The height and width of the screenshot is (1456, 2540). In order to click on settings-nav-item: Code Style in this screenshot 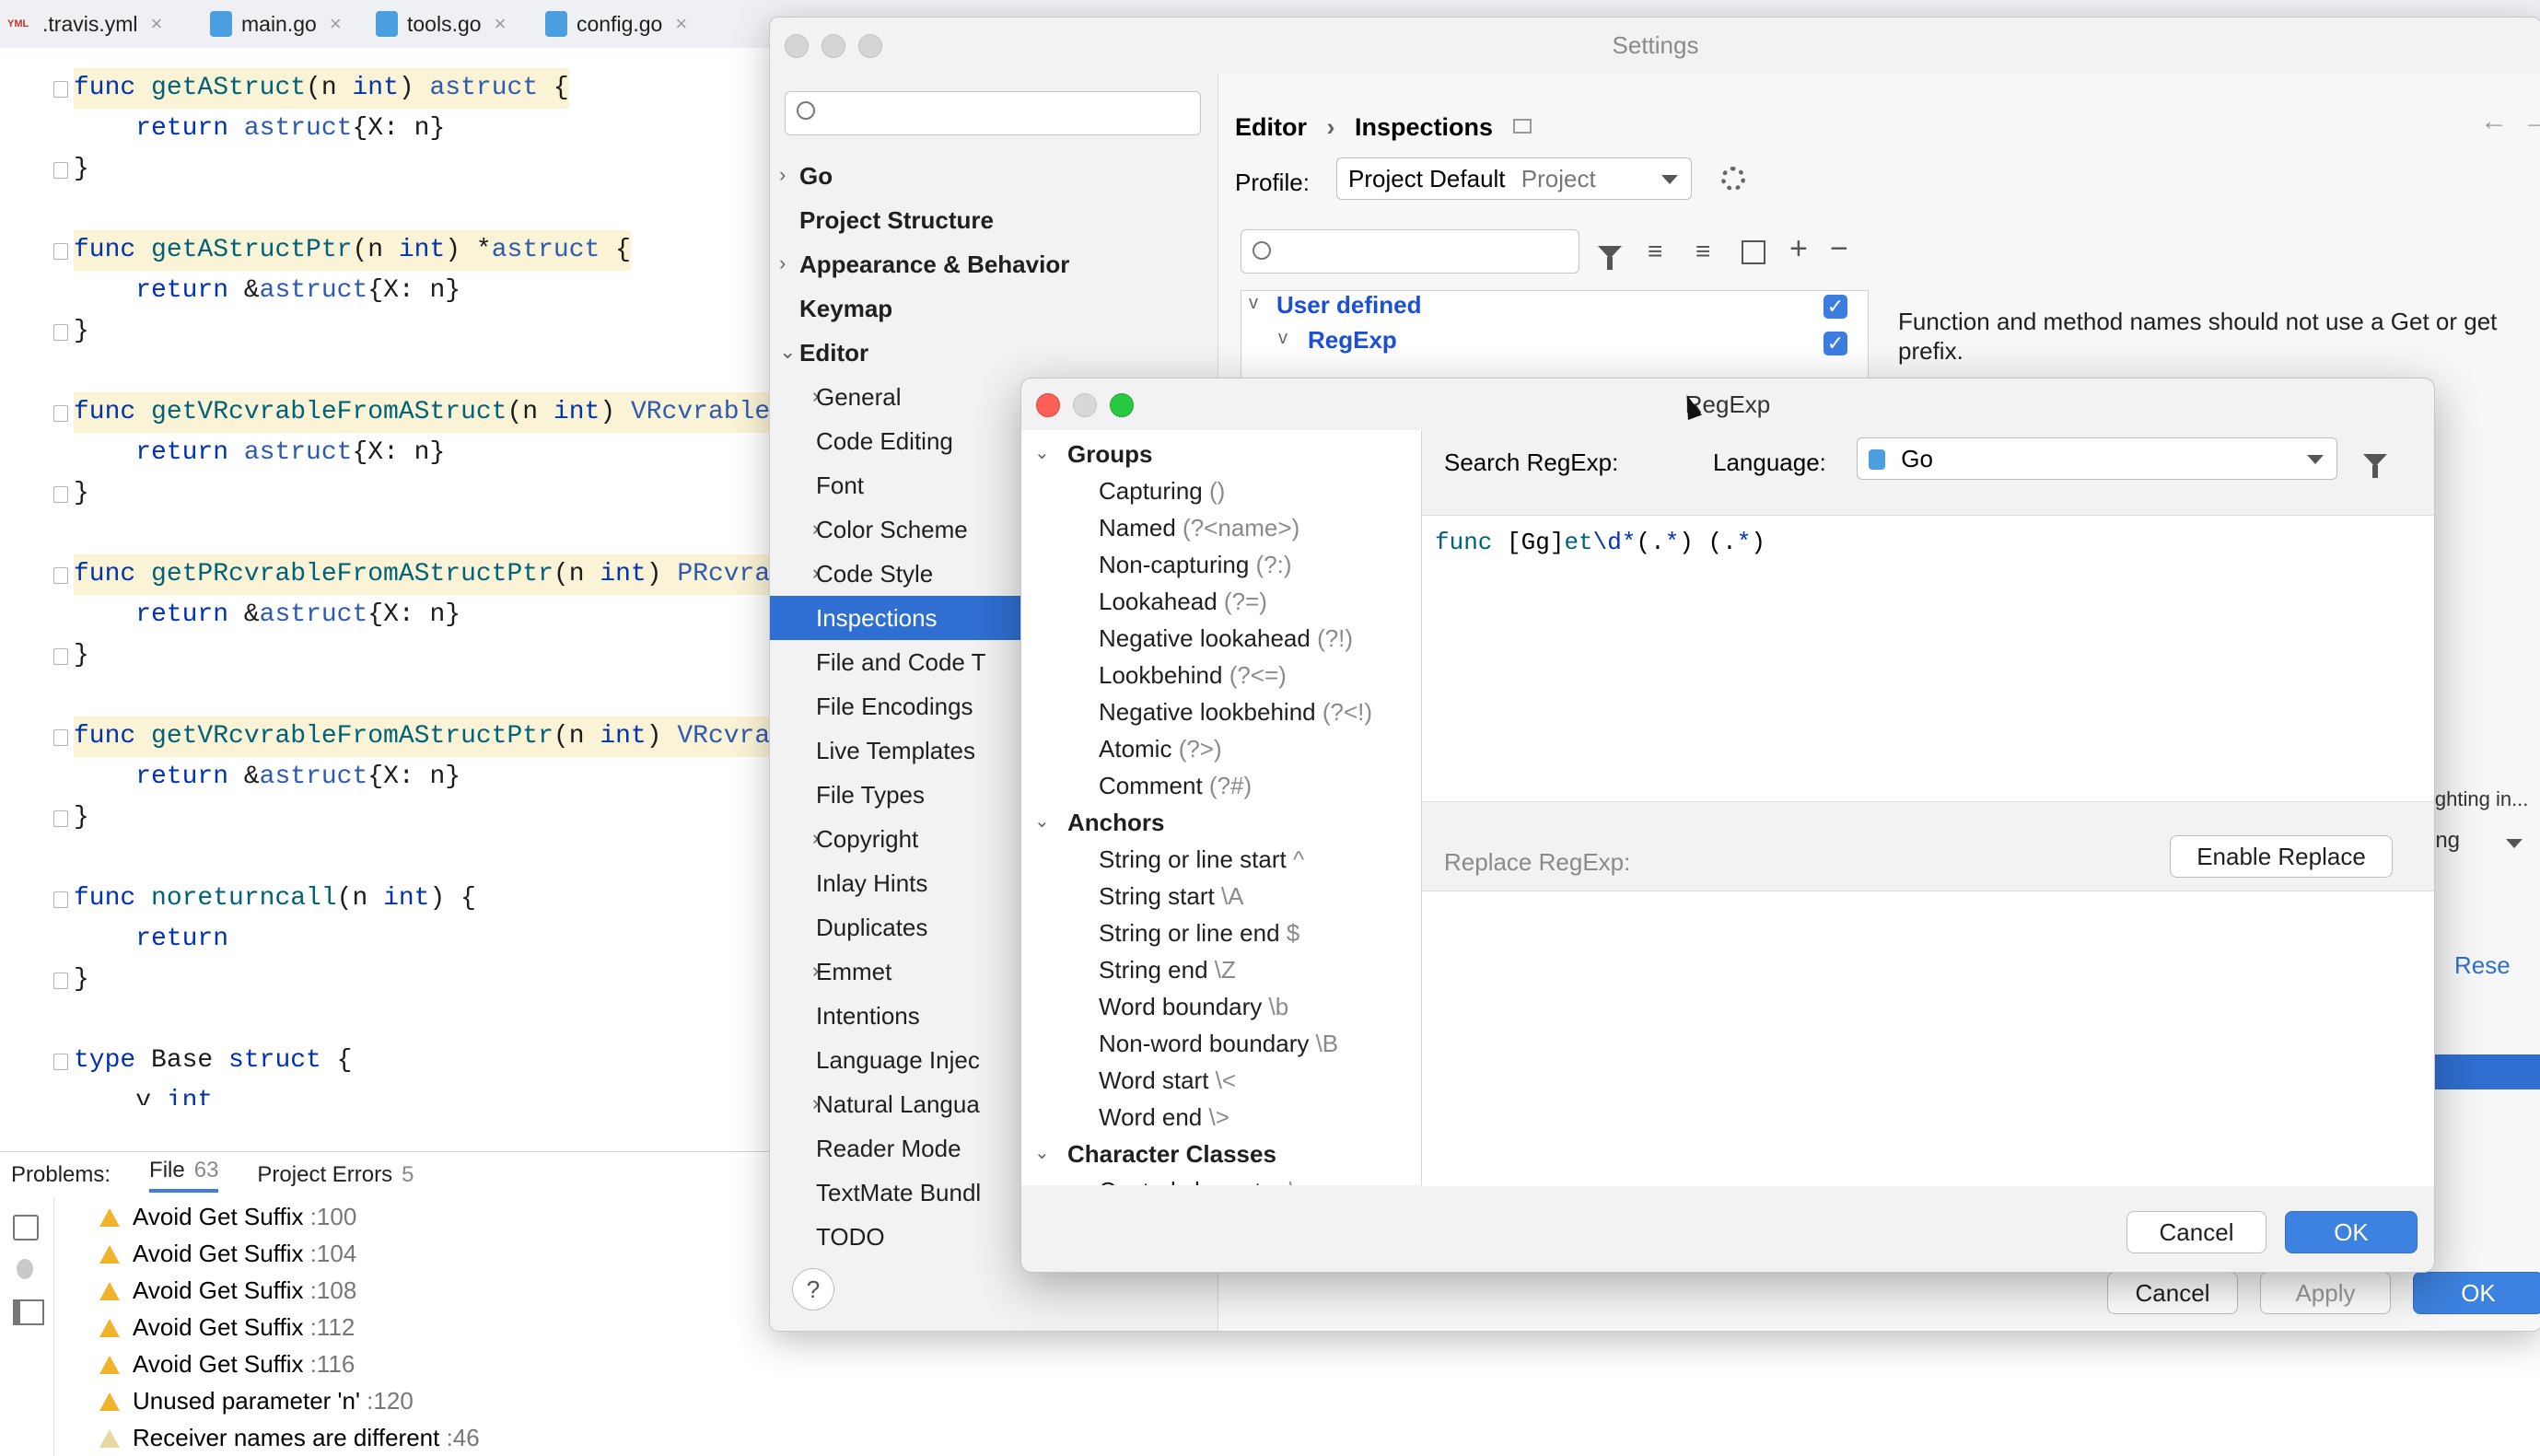, I will do `click(874, 574)`.